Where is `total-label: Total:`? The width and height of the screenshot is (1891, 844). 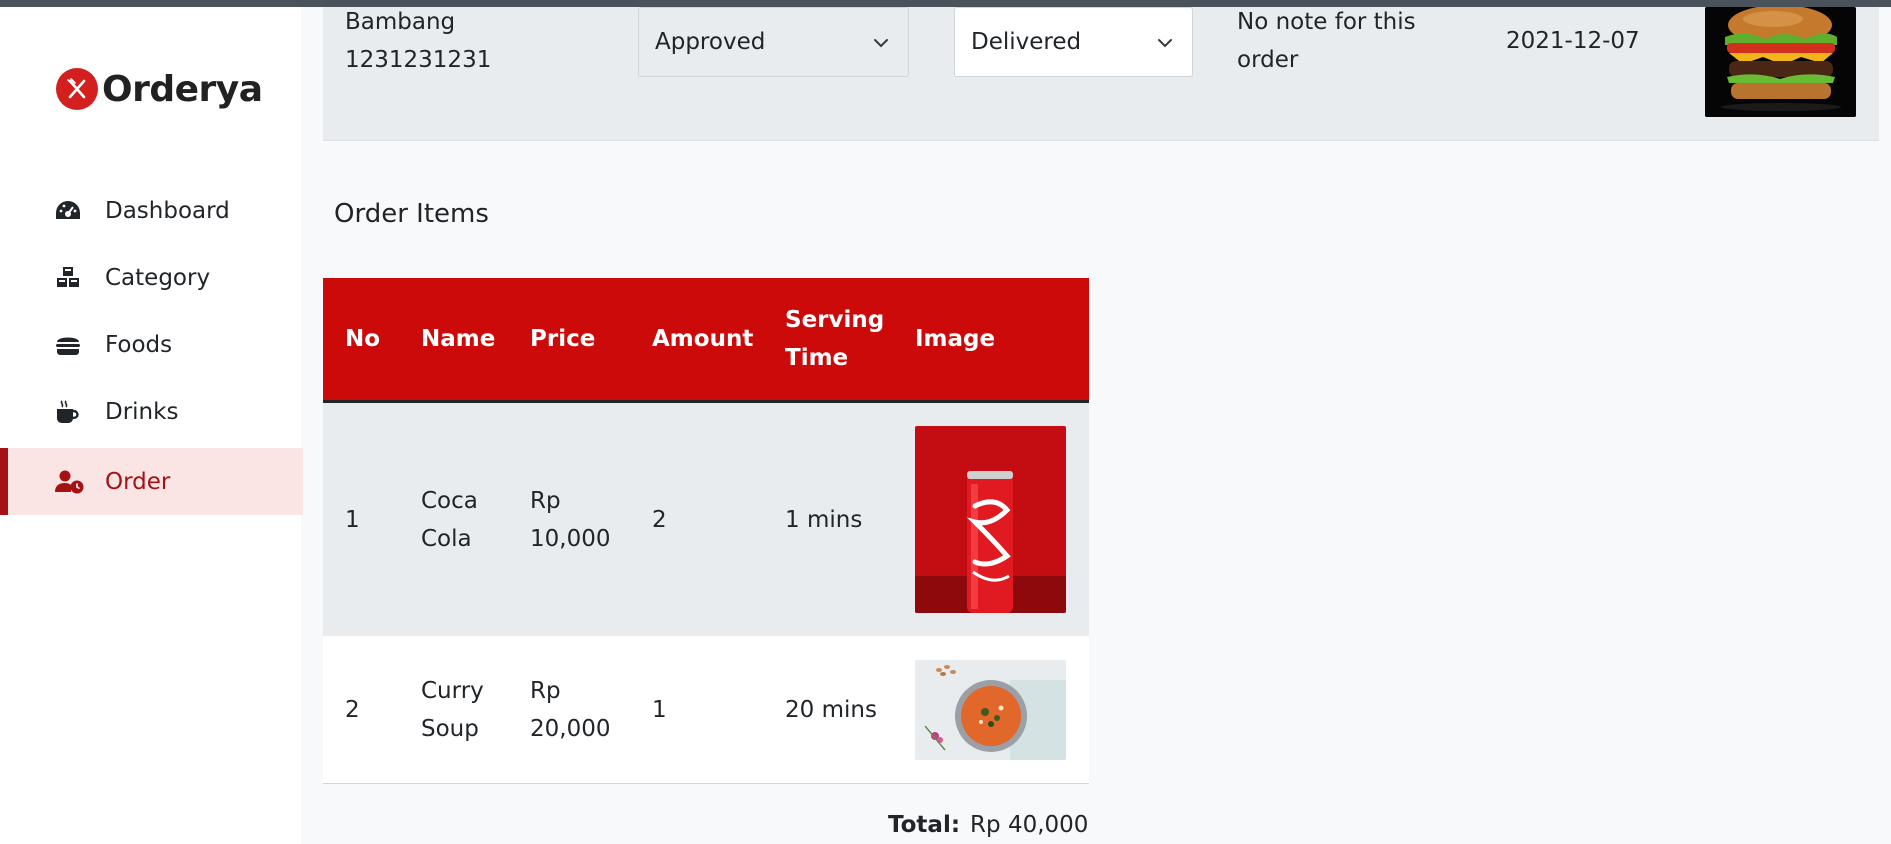 total-label: Total: is located at coordinates (924, 825).